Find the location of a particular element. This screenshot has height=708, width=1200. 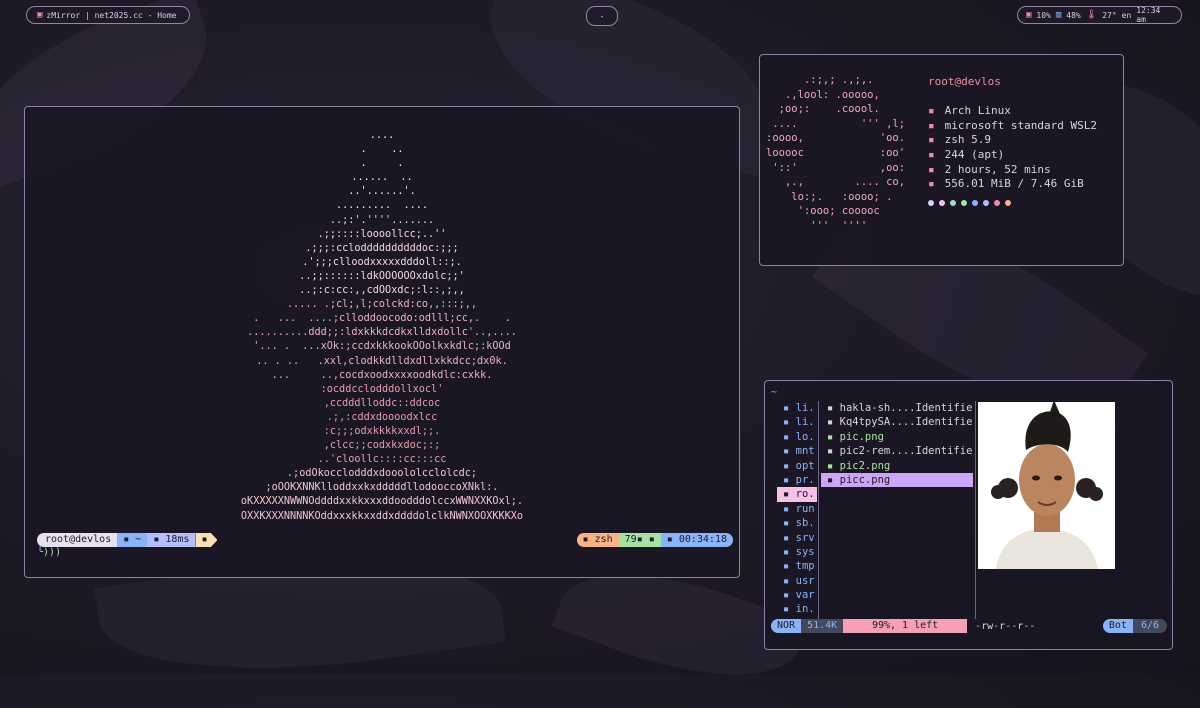

fetch-shell: zsh 5.9 is located at coordinates (967, 140).